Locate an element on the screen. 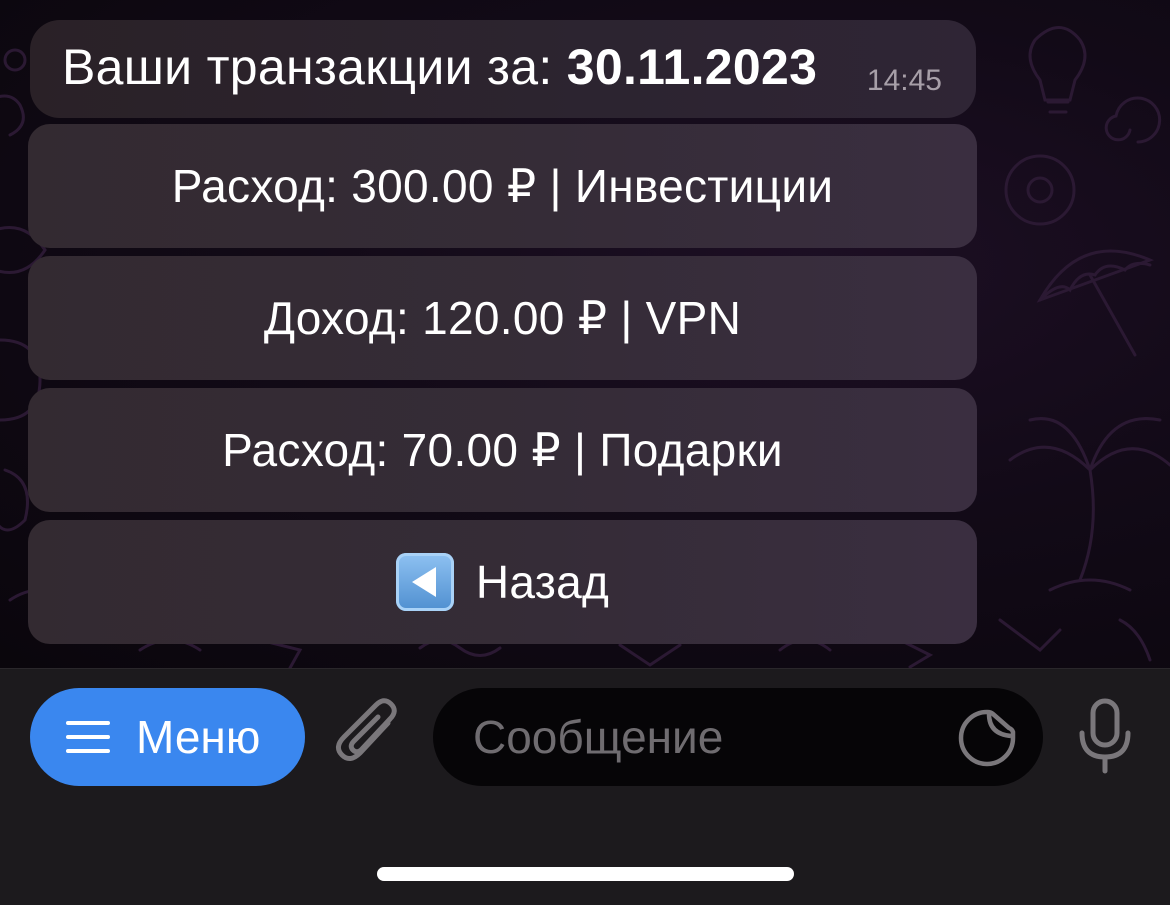  inline-button-expense-gifts: Расход: 70.00 ₽ | Подарки is located at coordinates (502, 450).